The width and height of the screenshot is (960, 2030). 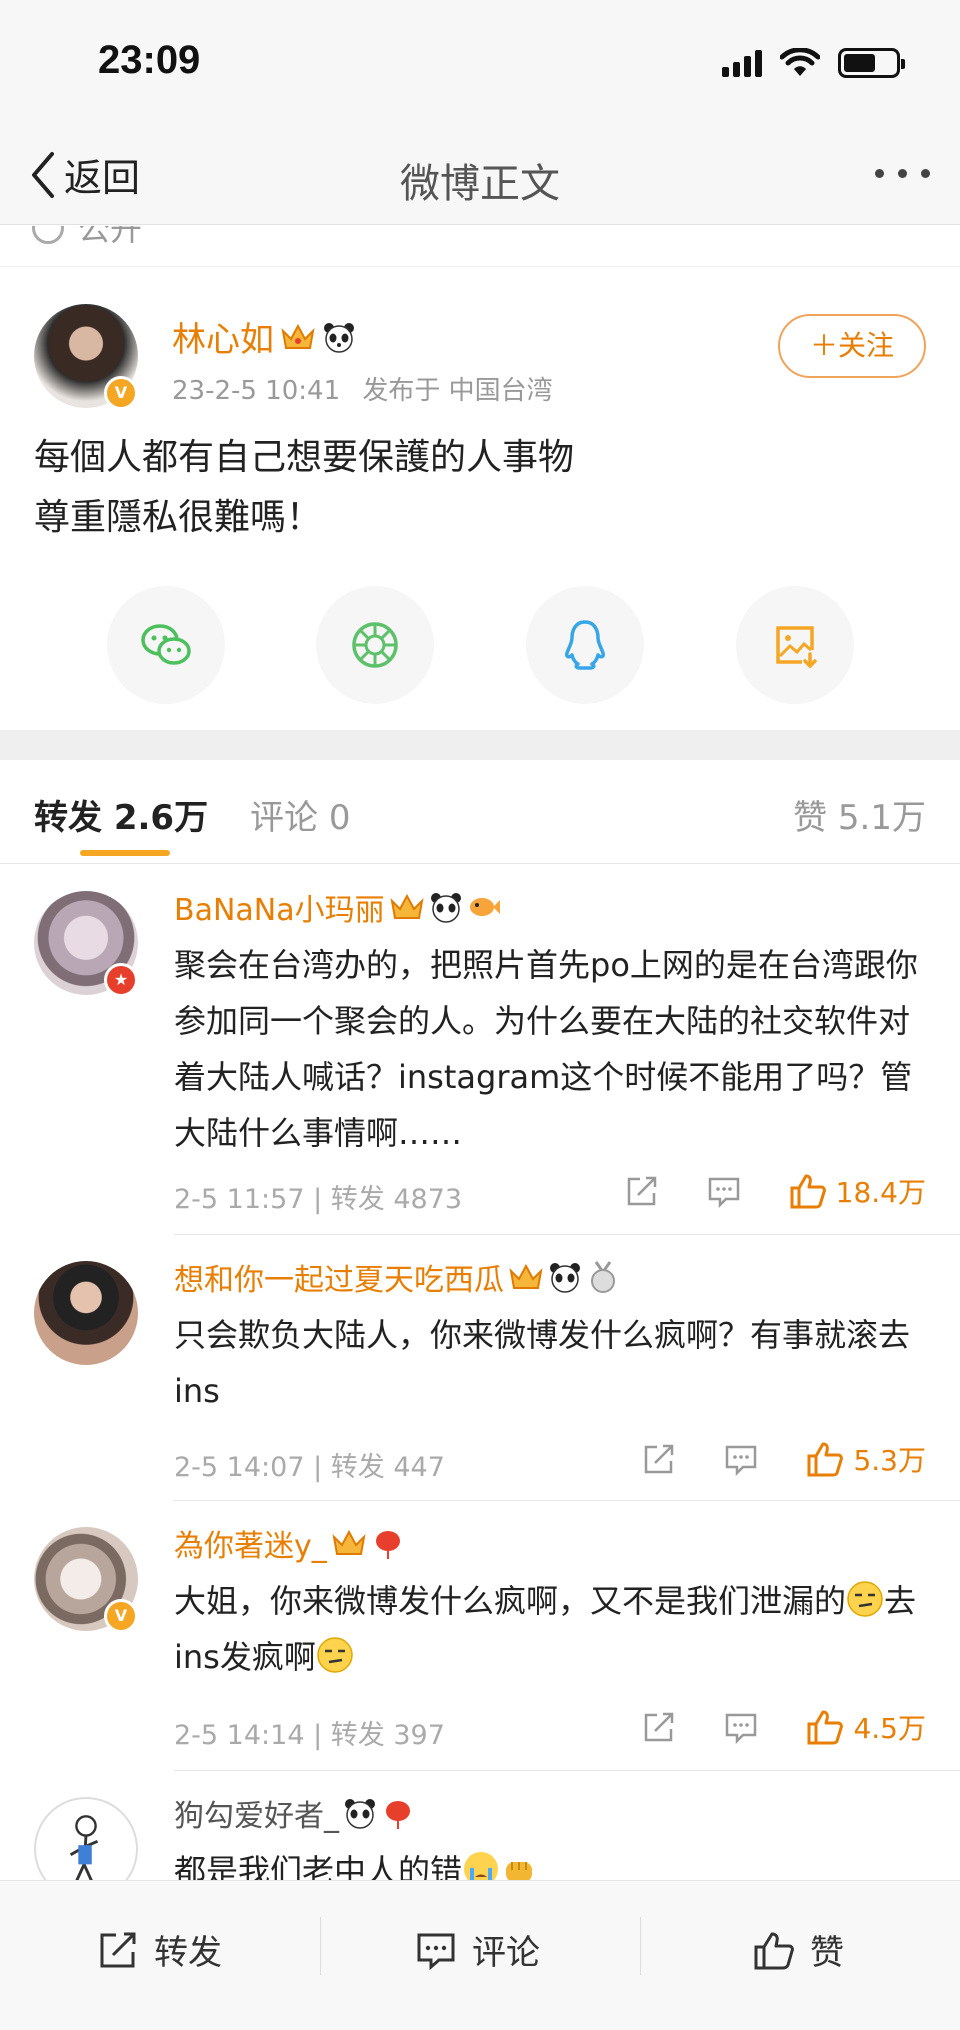 I want to click on battery-icon, so click(x=871, y=63).